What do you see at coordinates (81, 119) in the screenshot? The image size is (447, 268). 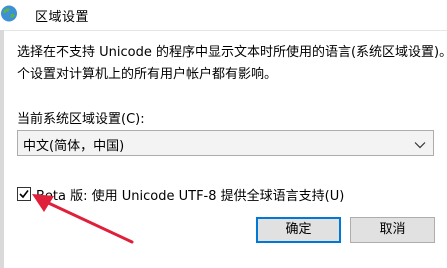 I see `locale-label: 当前系统区域设置(C):` at bounding box center [81, 119].